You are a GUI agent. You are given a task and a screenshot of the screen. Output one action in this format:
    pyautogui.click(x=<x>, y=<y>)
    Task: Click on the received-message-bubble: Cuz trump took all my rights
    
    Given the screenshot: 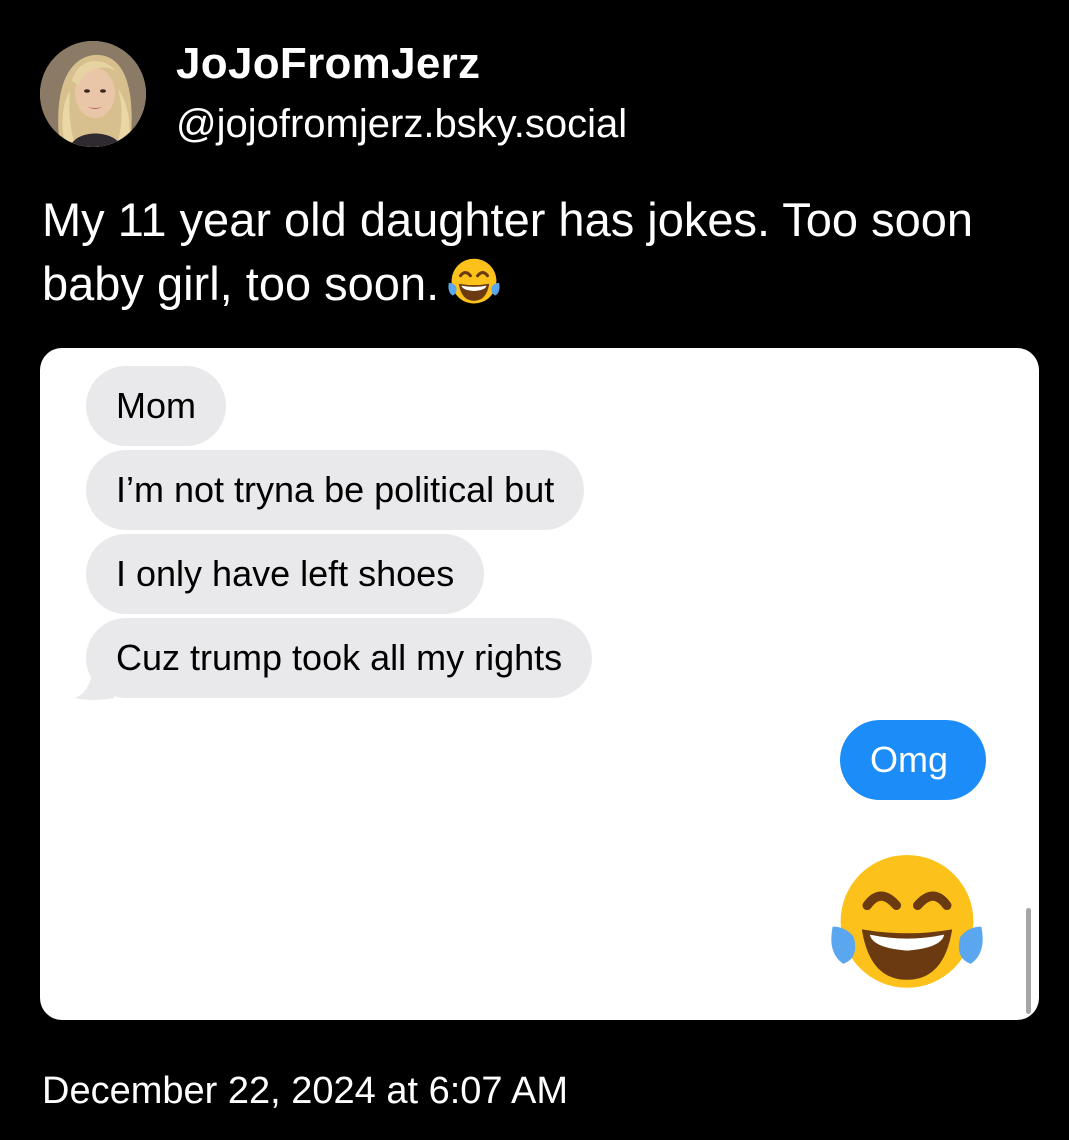 What is the action you would take?
    pyautogui.click(x=339, y=658)
    